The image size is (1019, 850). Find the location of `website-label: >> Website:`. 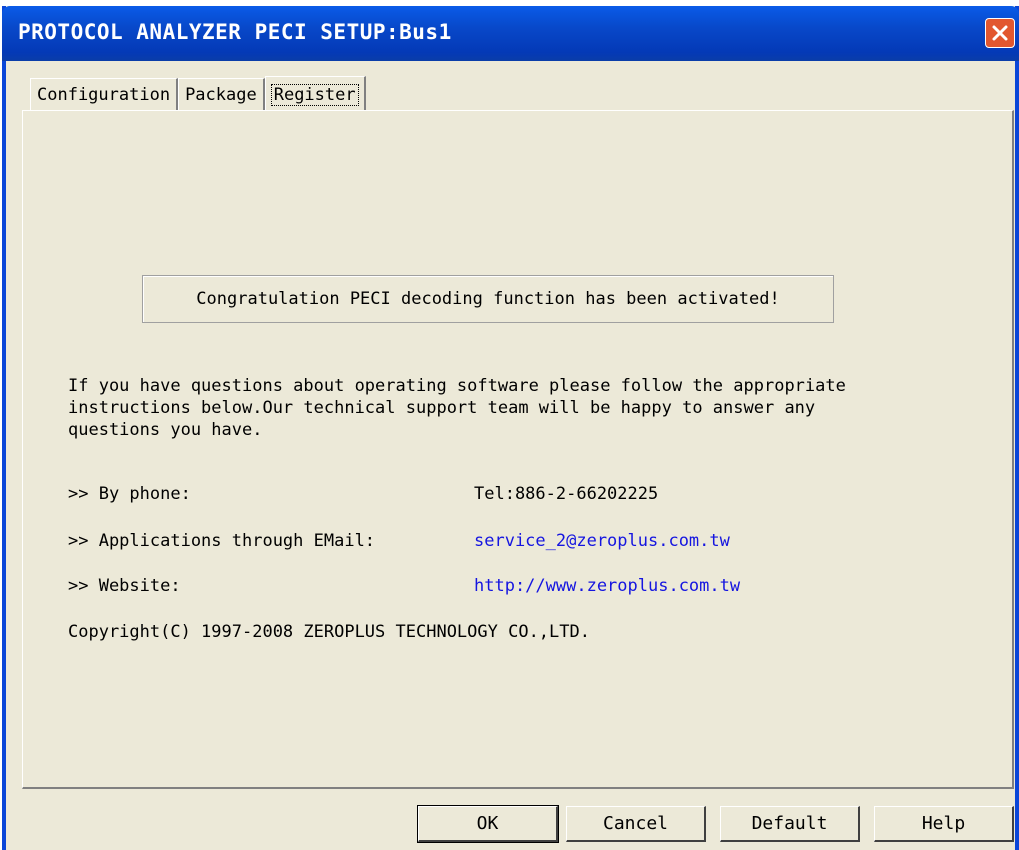

website-label: >> Website: is located at coordinates (124, 586).